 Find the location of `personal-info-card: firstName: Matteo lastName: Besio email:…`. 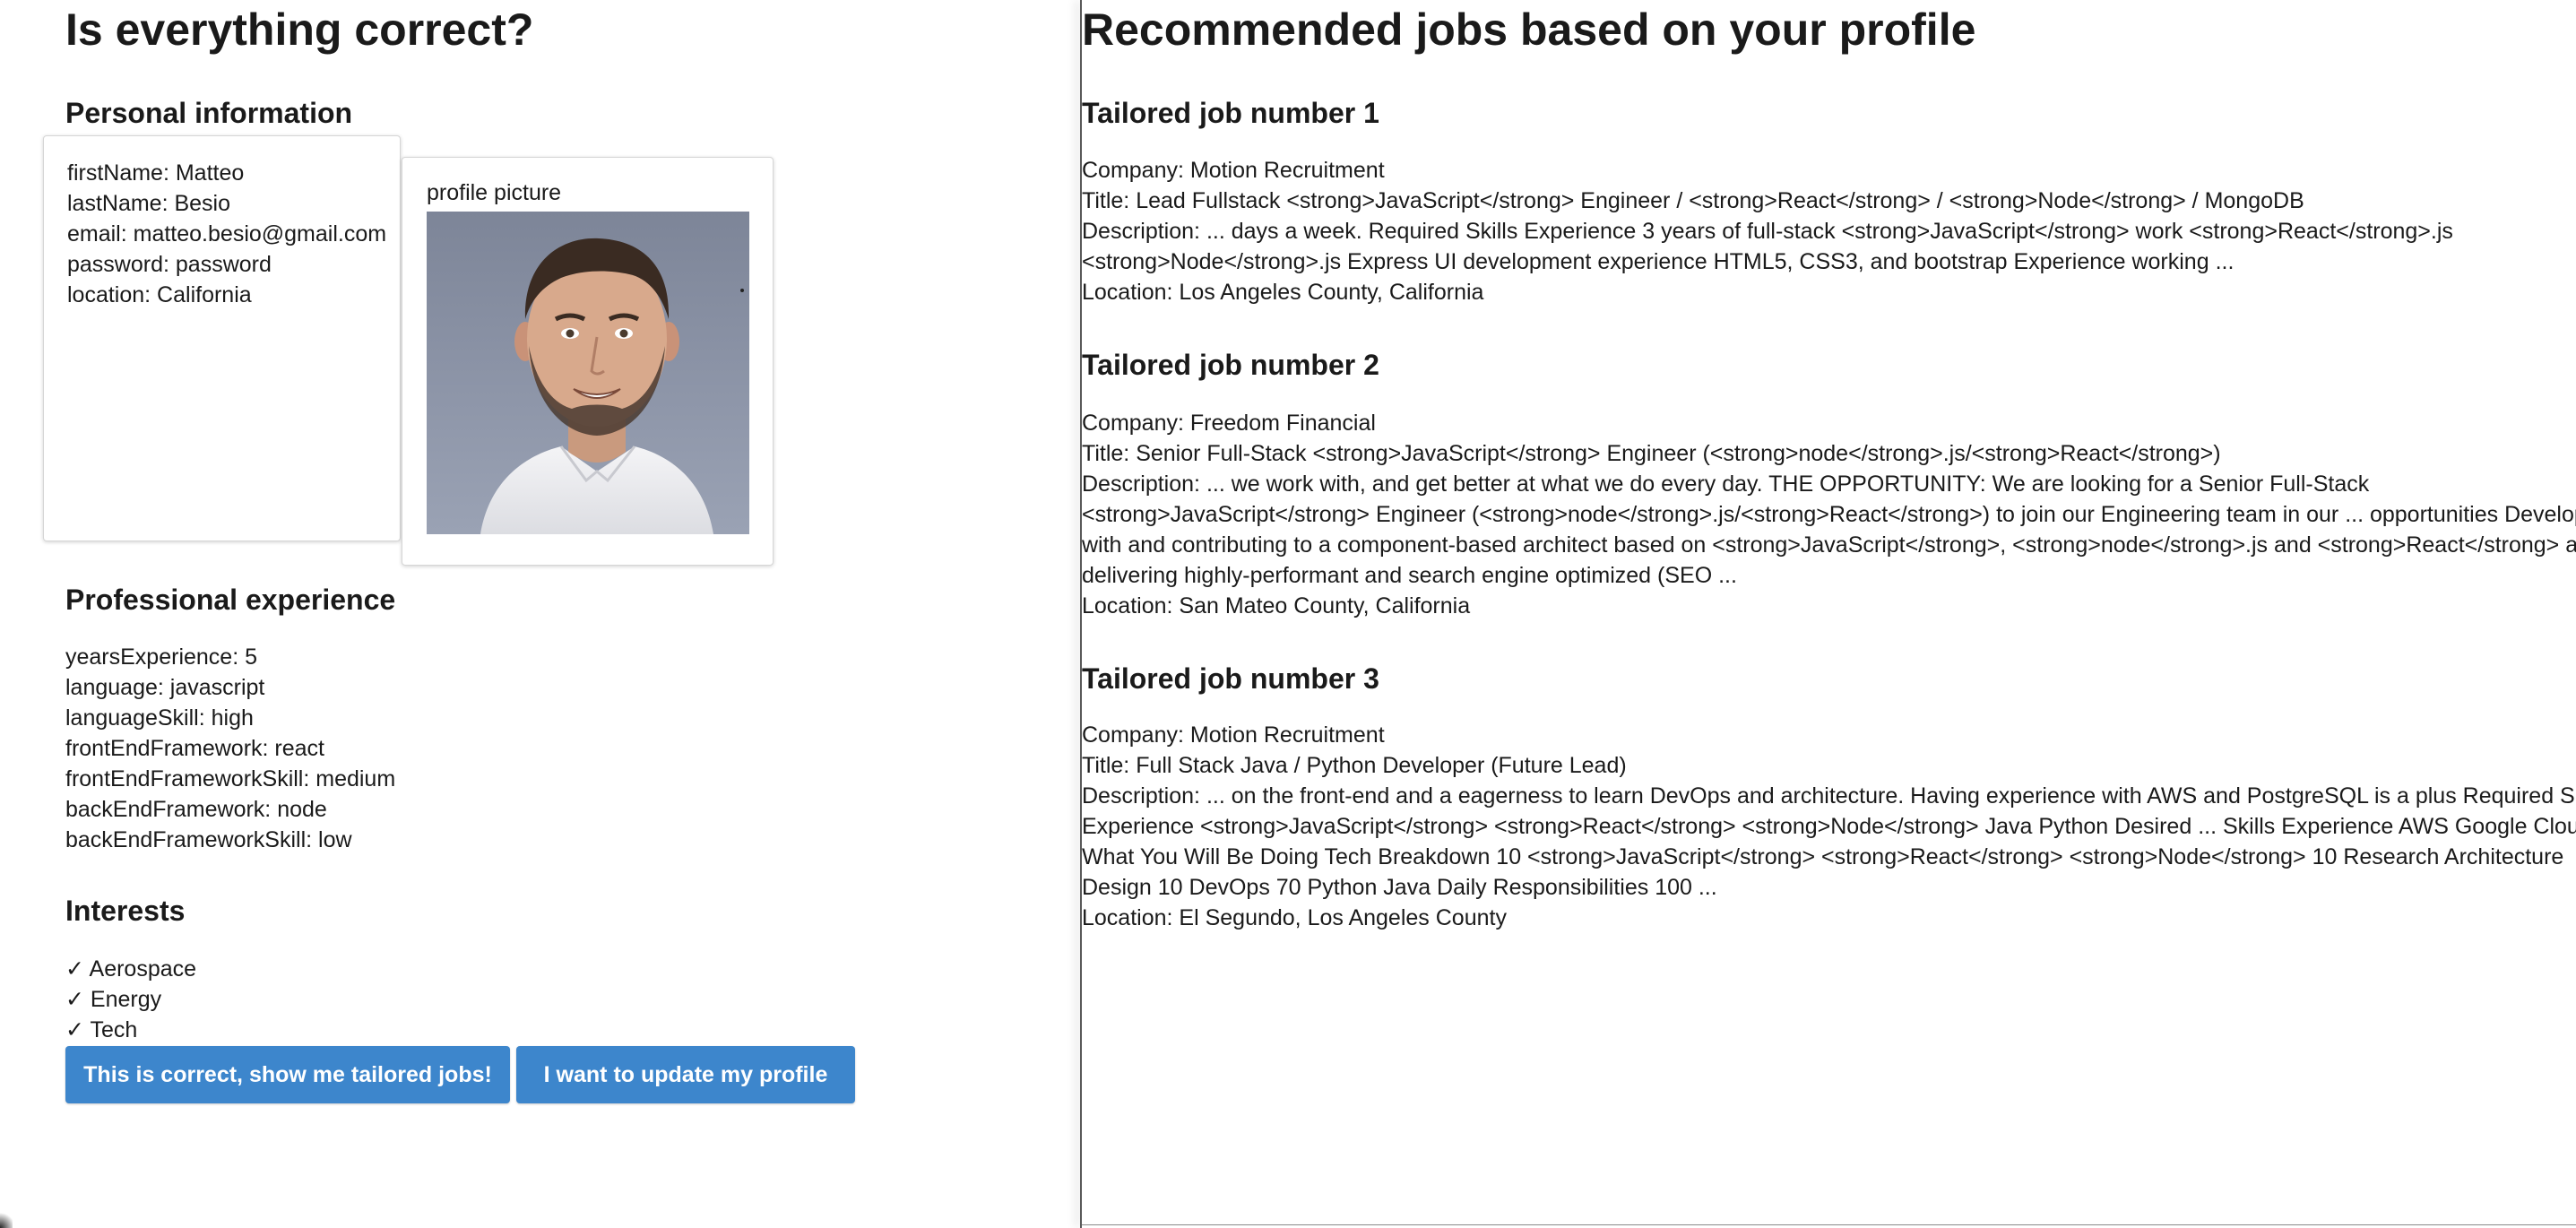

personal-info-card: firstName: Matteo lastName: Besio email:… is located at coordinates (222, 338).